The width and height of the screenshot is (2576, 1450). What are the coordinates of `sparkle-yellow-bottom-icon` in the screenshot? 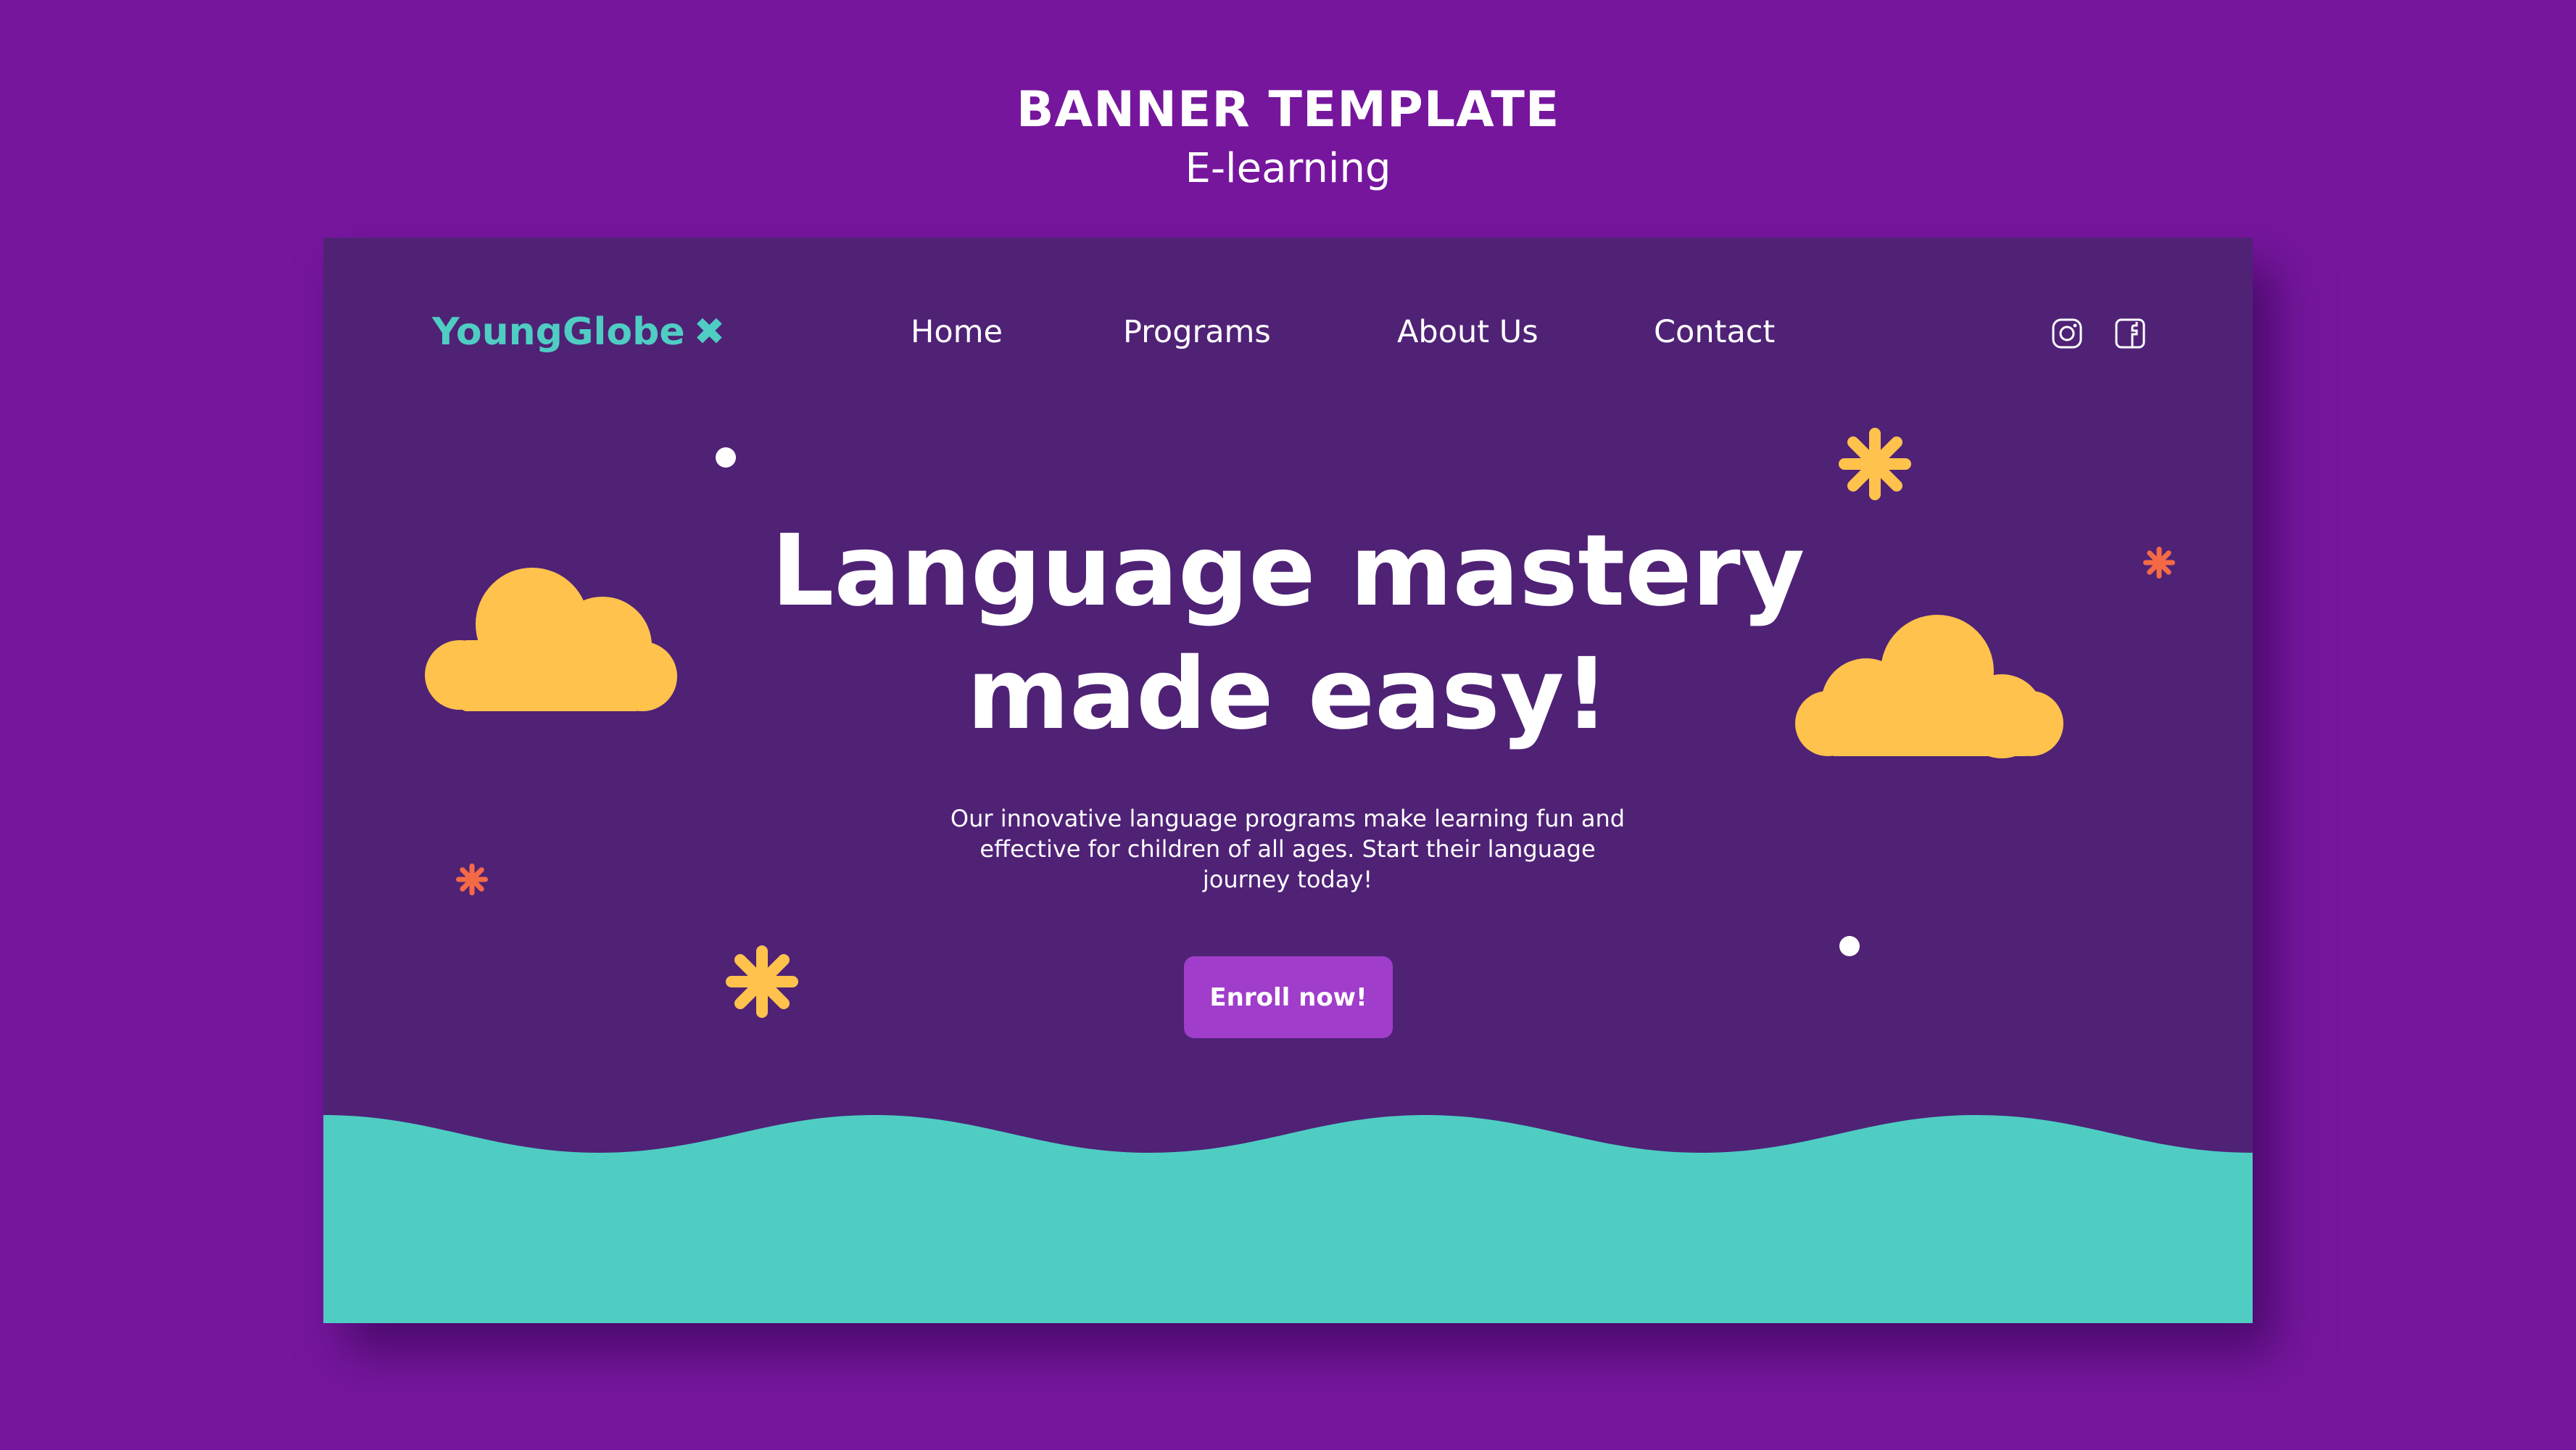 It's located at (762, 982).